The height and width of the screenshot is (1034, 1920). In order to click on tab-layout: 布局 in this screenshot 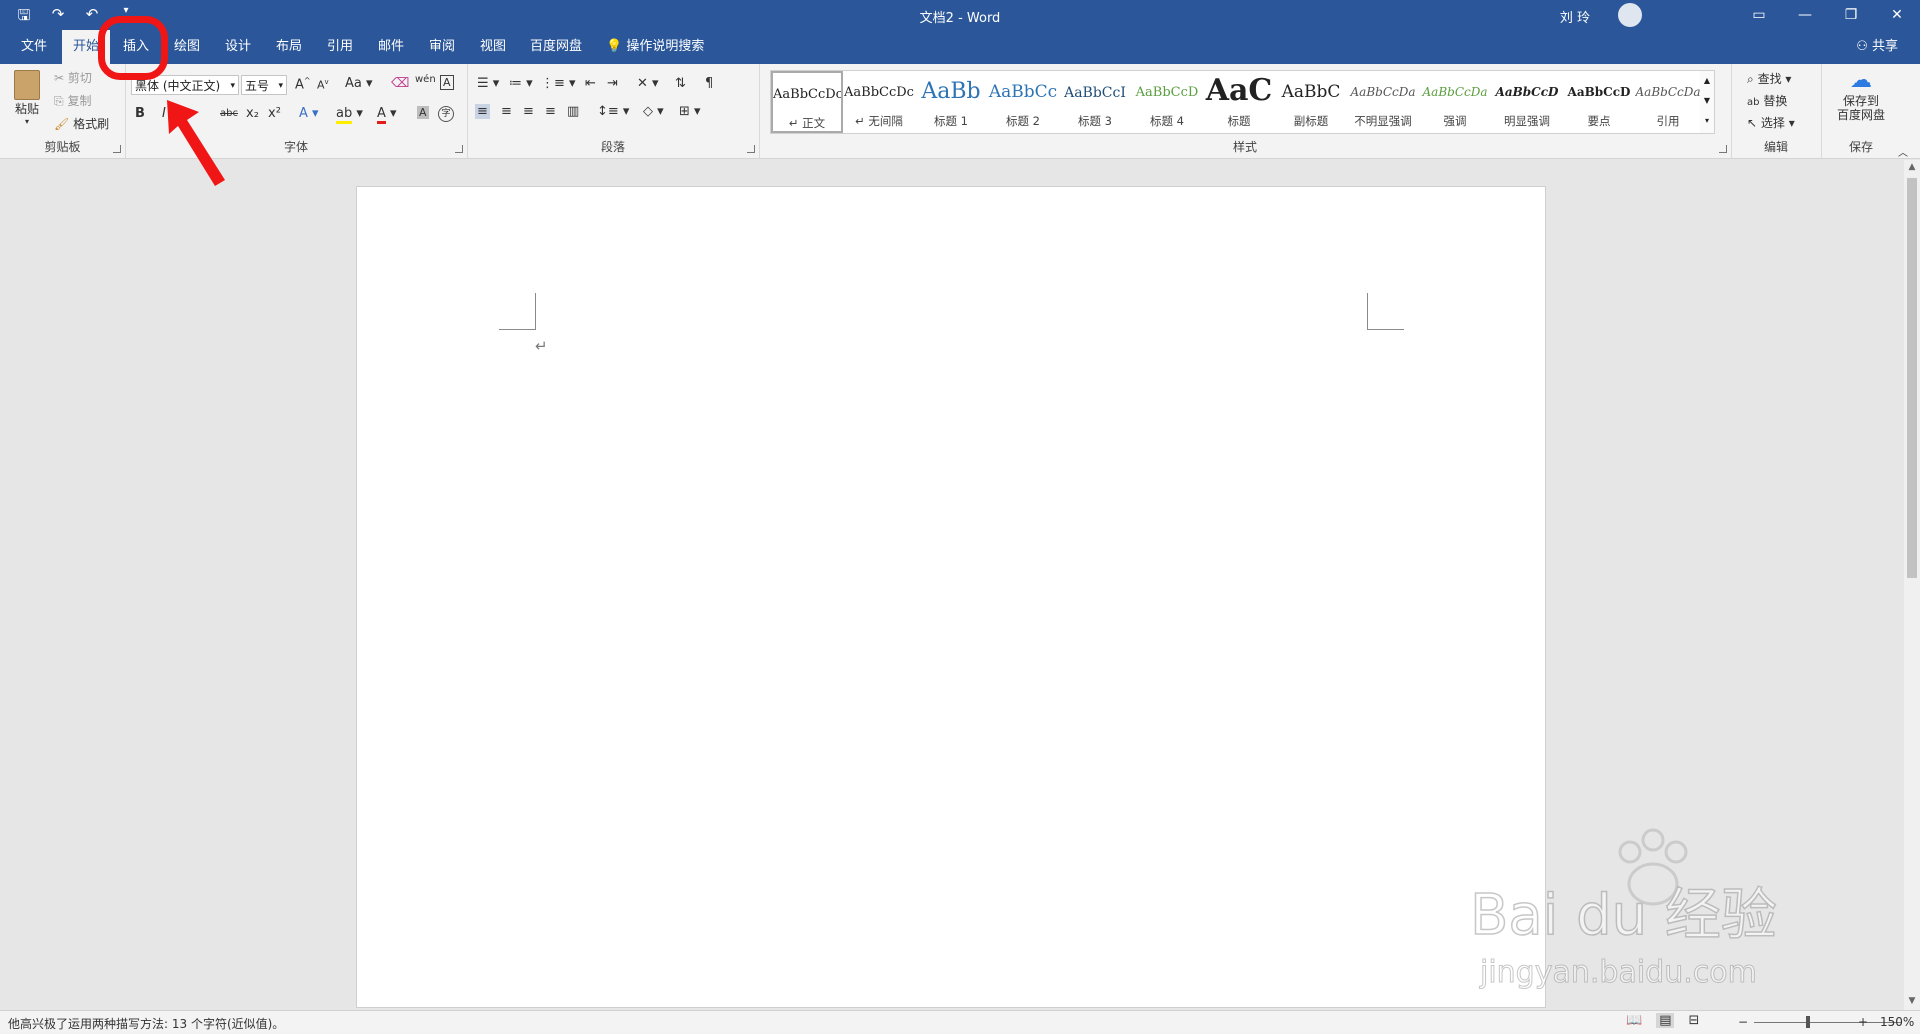, I will do `click(289, 47)`.